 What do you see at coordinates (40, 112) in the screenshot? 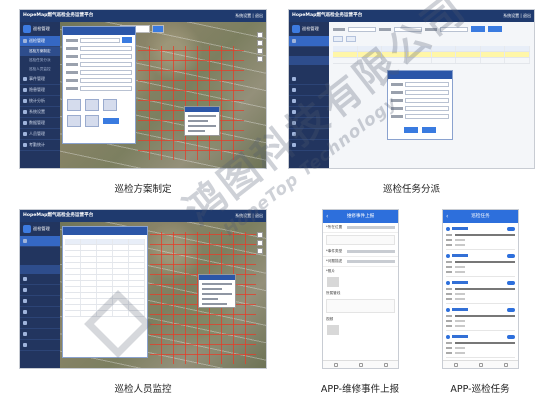
I see `sidebar-item-settings: 系统设置` at bounding box center [40, 112].